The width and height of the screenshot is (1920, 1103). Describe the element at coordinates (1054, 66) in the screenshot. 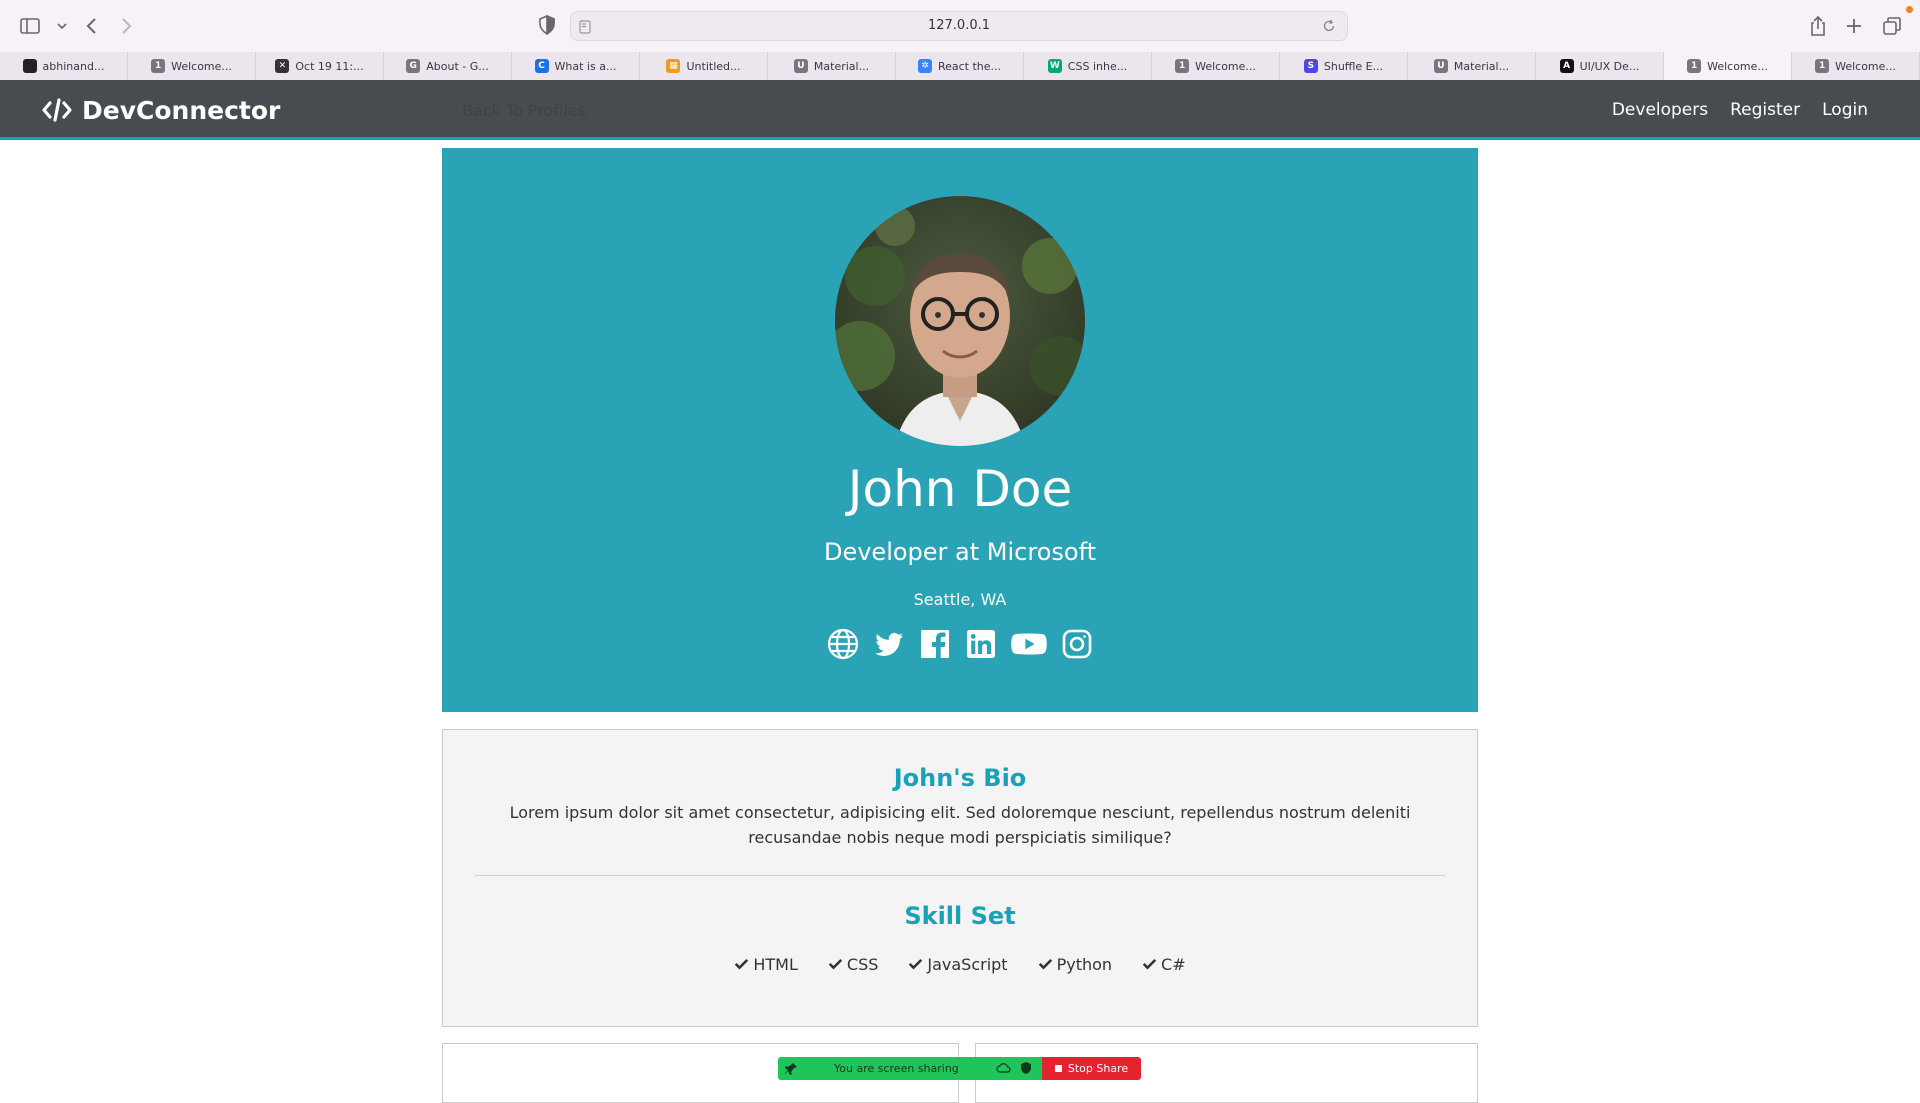

I see `w-icon: W` at that location.